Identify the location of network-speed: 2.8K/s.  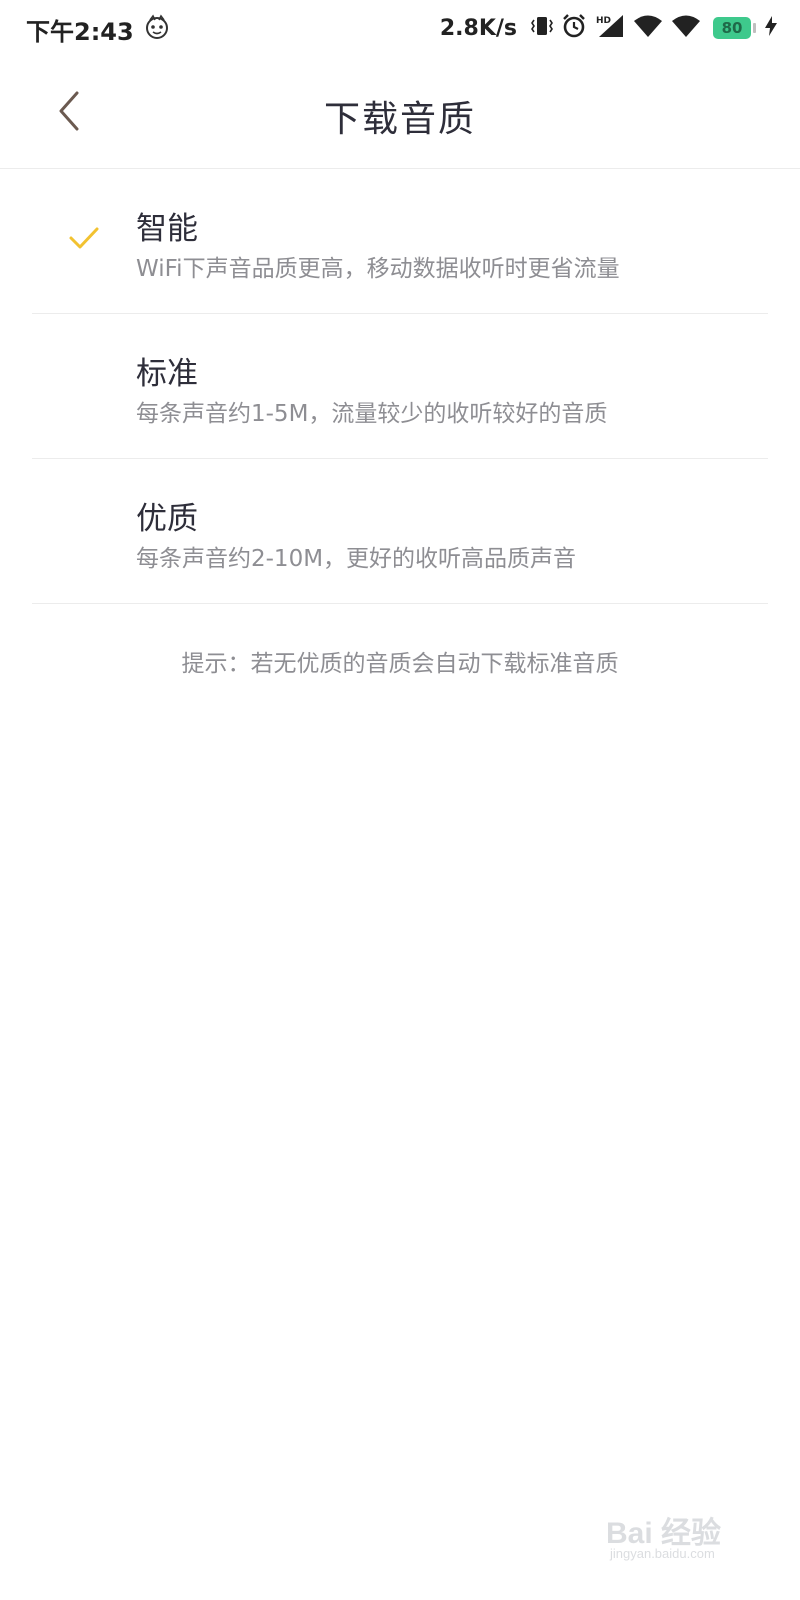
(478, 28).